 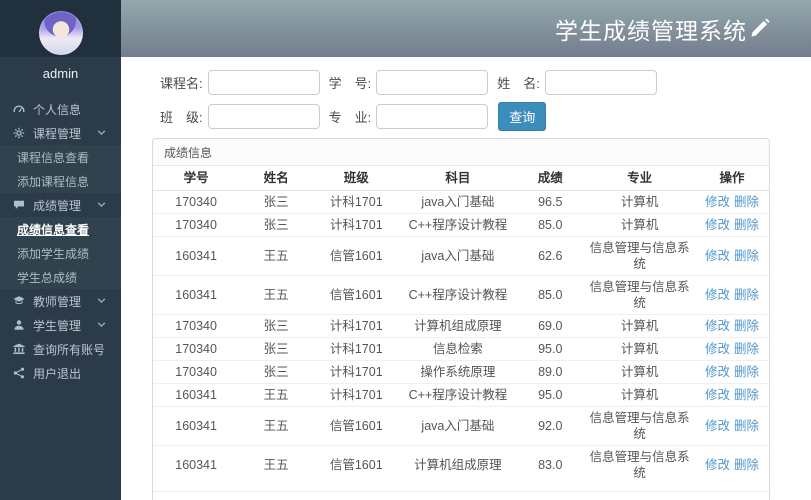 I want to click on sidebar-item: 添加课程信息, so click(x=60, y=181).